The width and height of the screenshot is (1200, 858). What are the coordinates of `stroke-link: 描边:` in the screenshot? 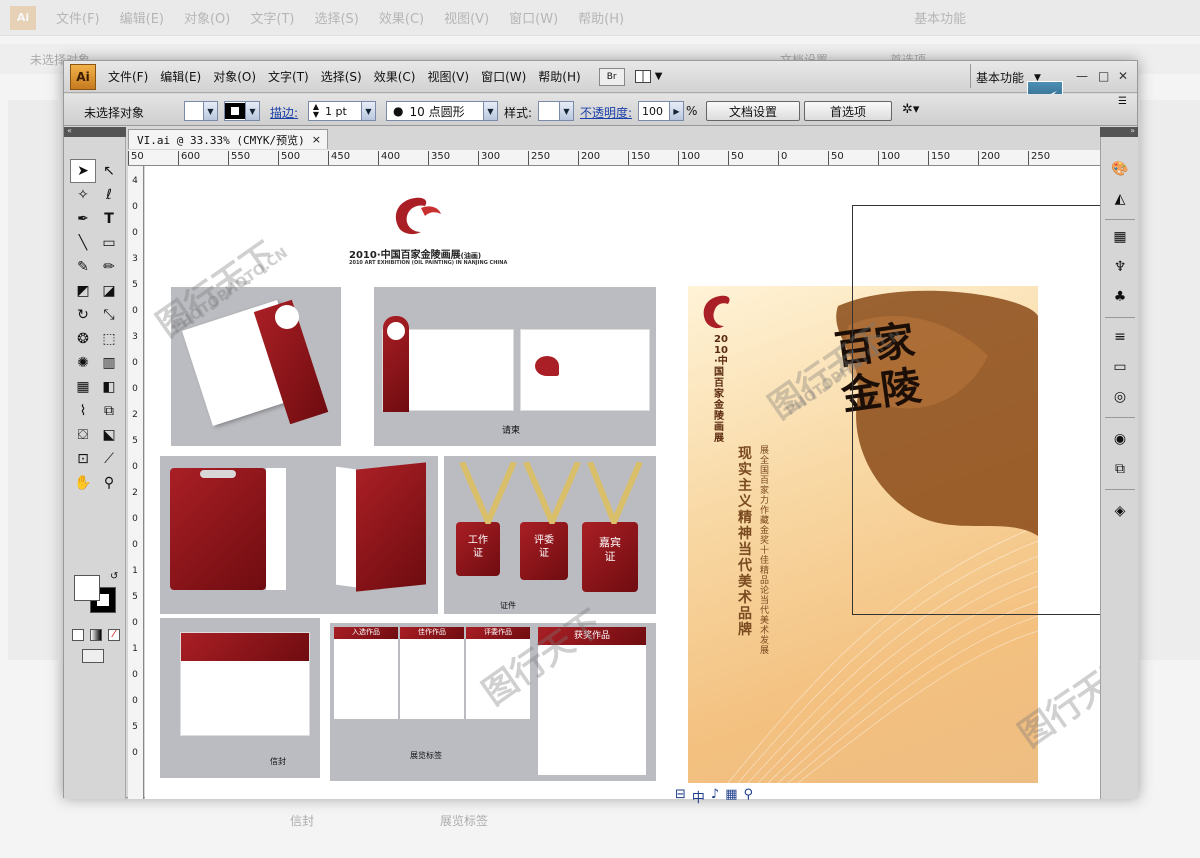 It's located at (284, 112).